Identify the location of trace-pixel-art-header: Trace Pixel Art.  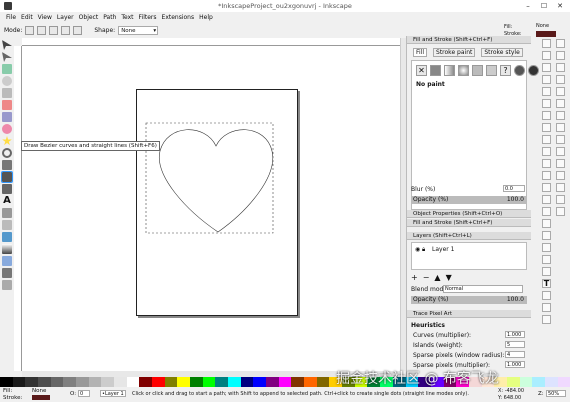
(469, 314).